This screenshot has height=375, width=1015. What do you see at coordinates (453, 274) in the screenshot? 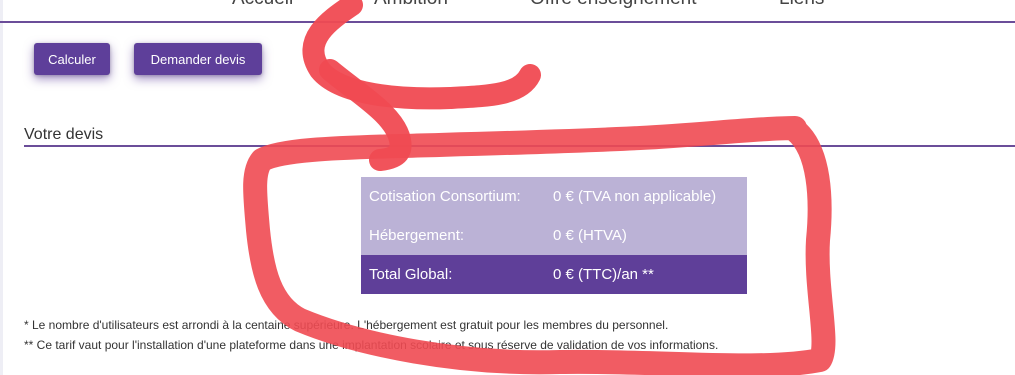
I see `quote-label: Total Global:` at bounding box center [453, 274].